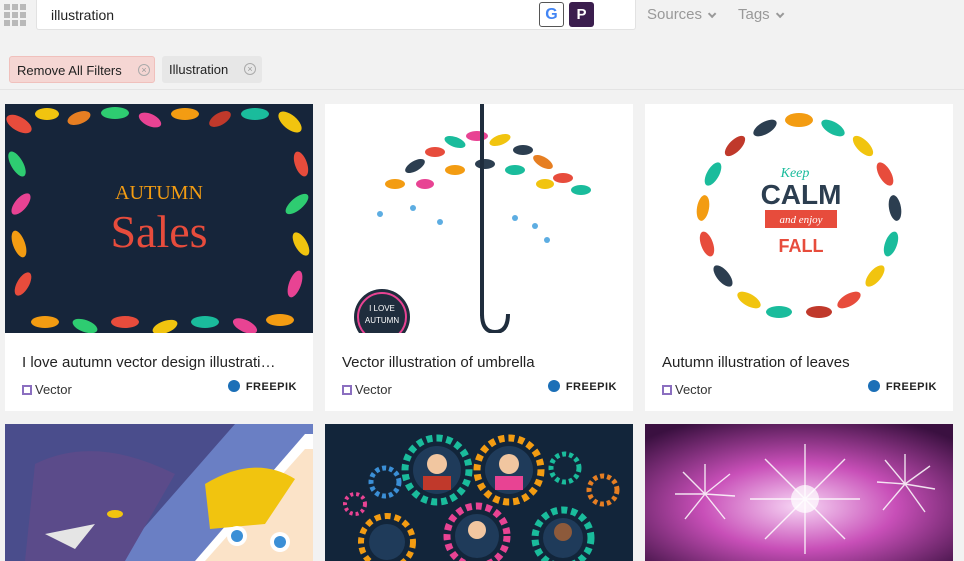 The image size is (964, 561). I want to click on top-bar: G P Sources Tags, so click(482, 18).